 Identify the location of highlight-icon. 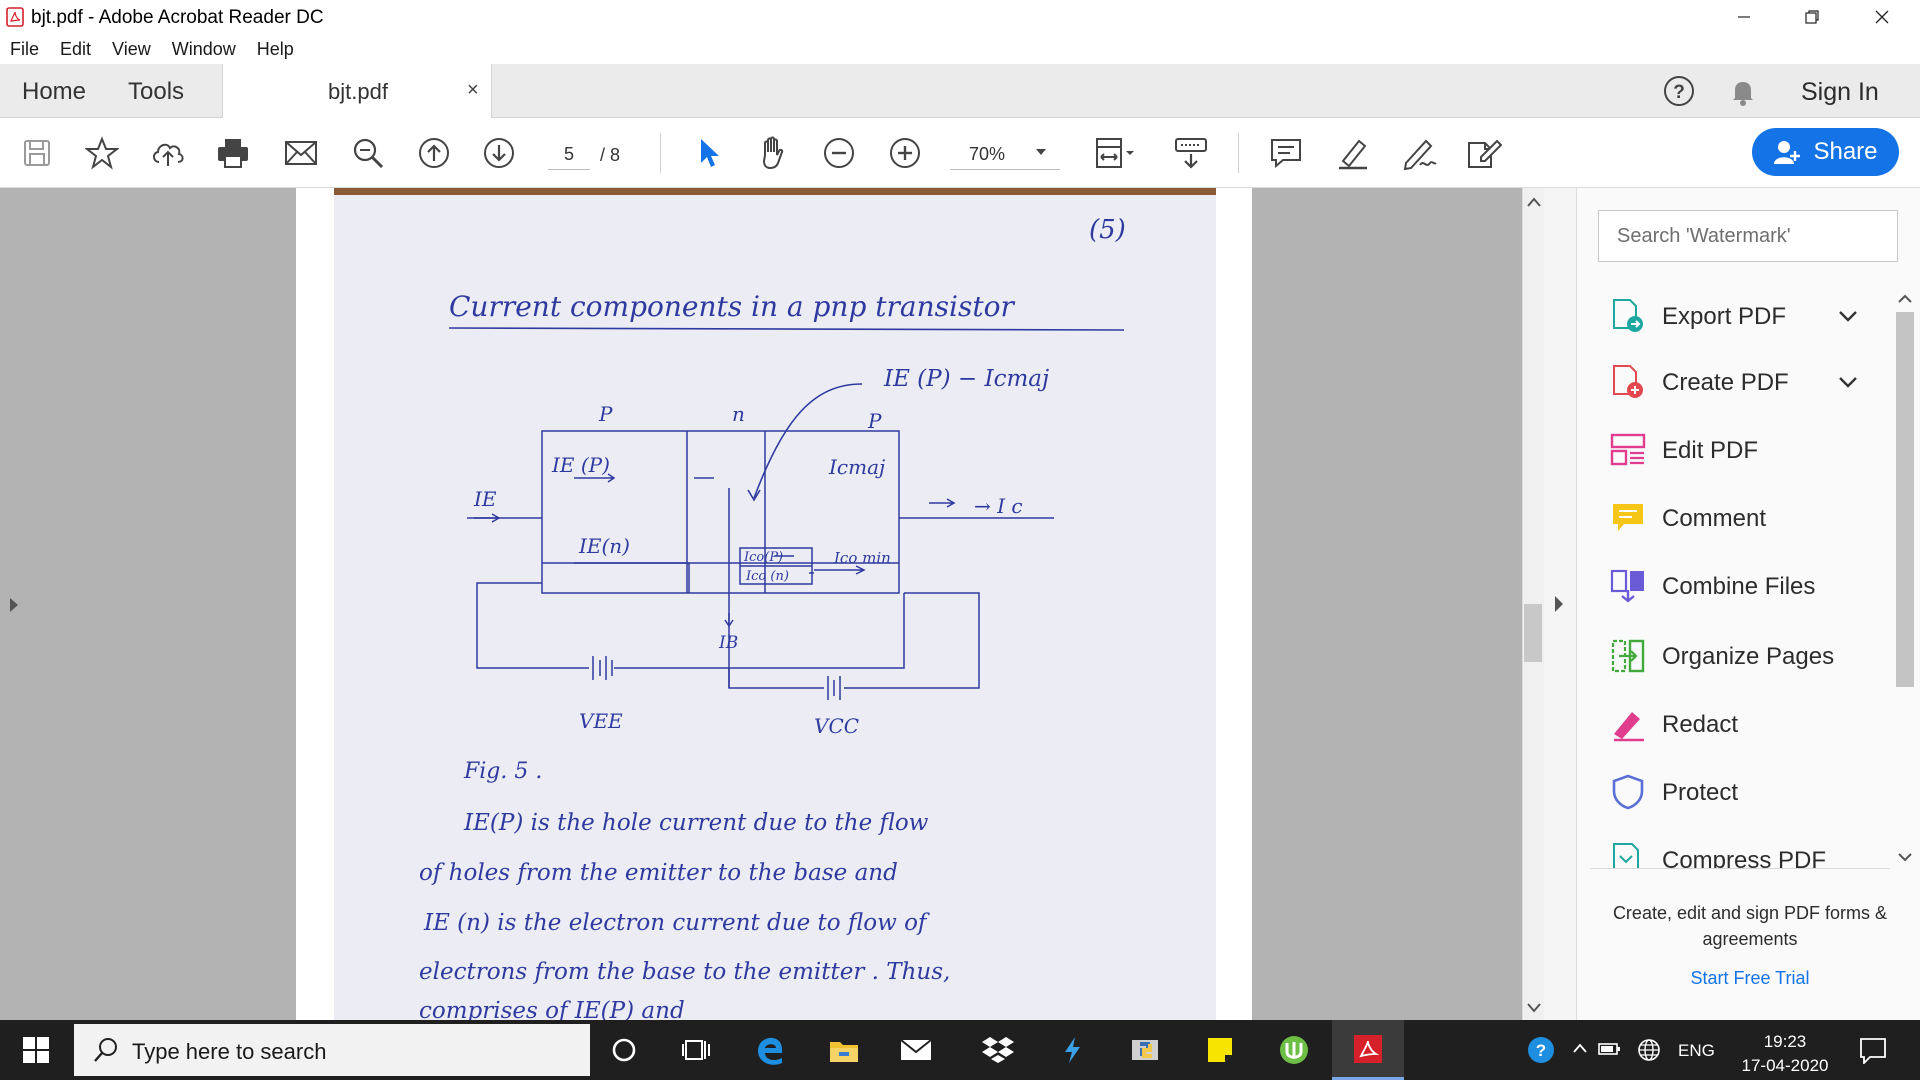
(1353, 153).